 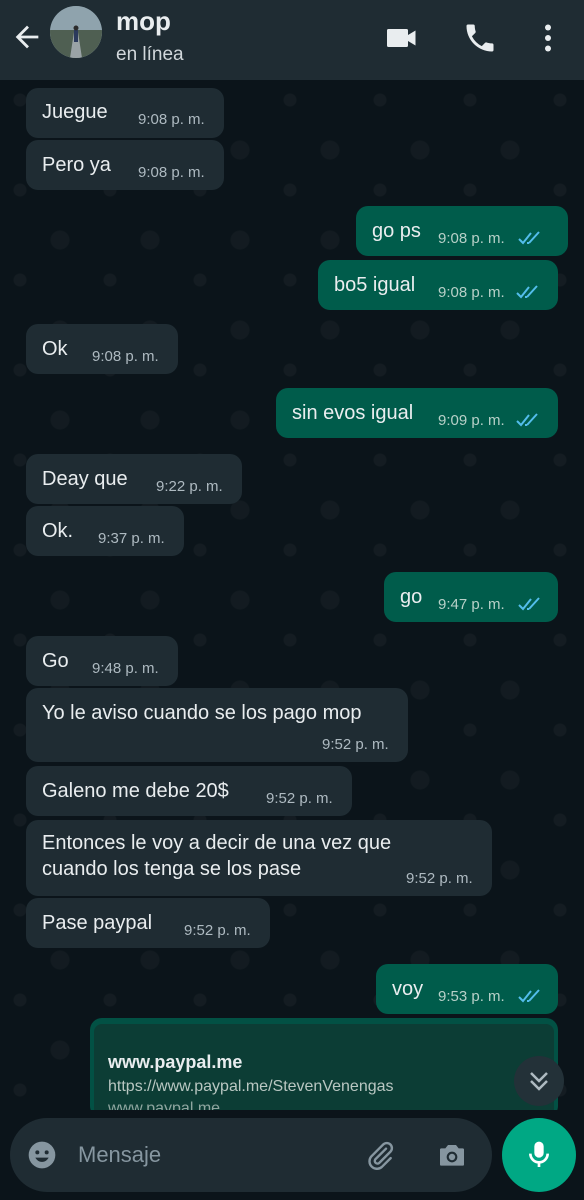 I want to click on message-incoming: Galeno me debe 20$ 9:52 p. m., so click(x=189, y=791).